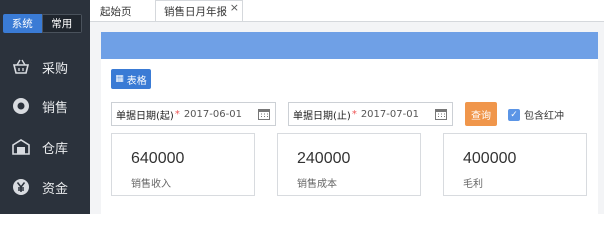  I want to click on sidebar-item-warehouse: 仓库, so click(45, 147).